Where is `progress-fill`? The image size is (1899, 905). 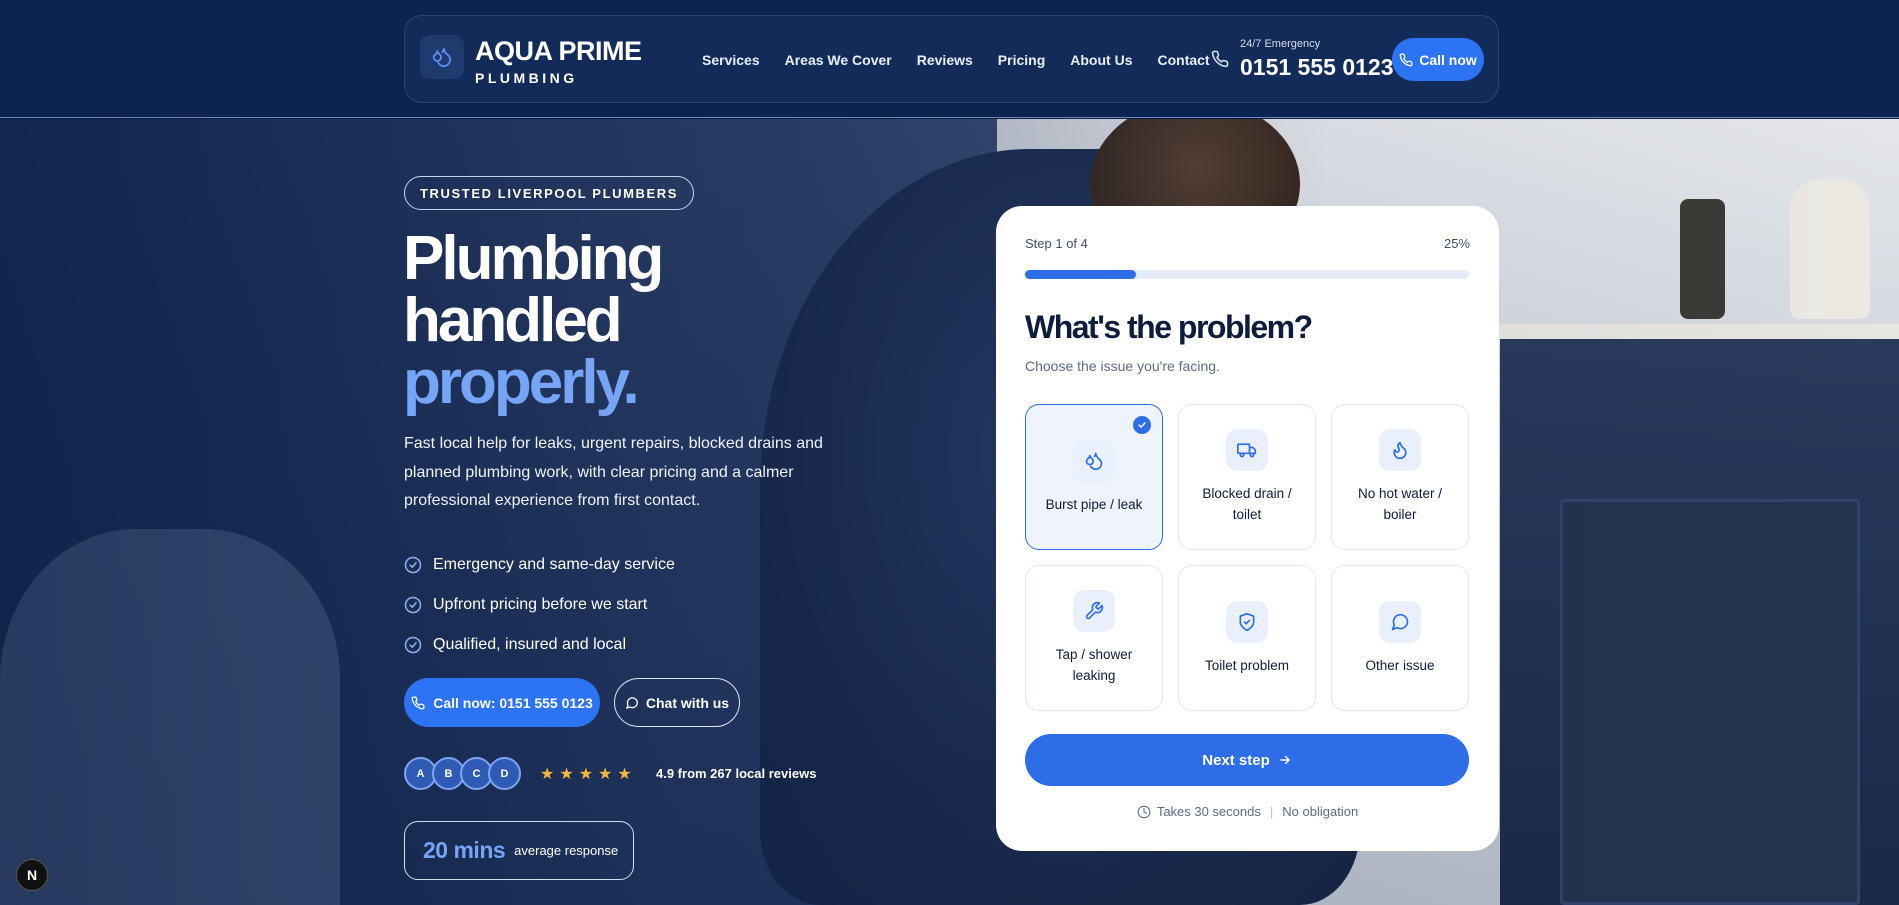
progress-fill is located at coordinates (1080, 274).